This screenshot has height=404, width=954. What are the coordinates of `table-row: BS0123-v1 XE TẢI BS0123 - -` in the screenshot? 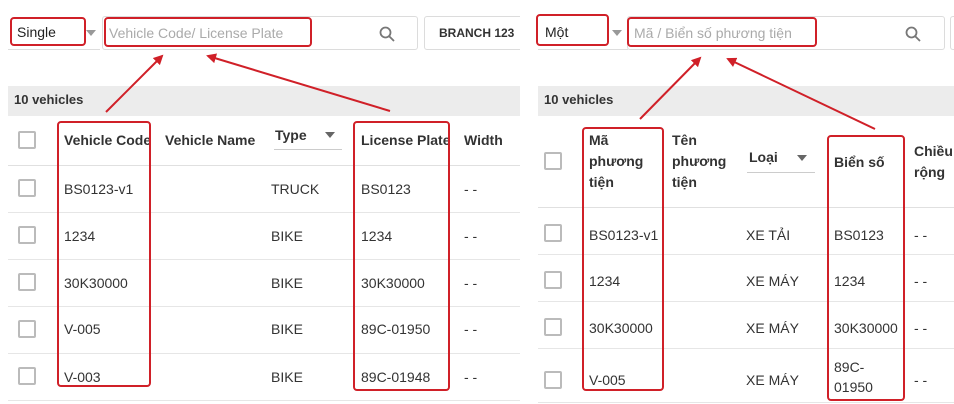 It's located at (746, 231).